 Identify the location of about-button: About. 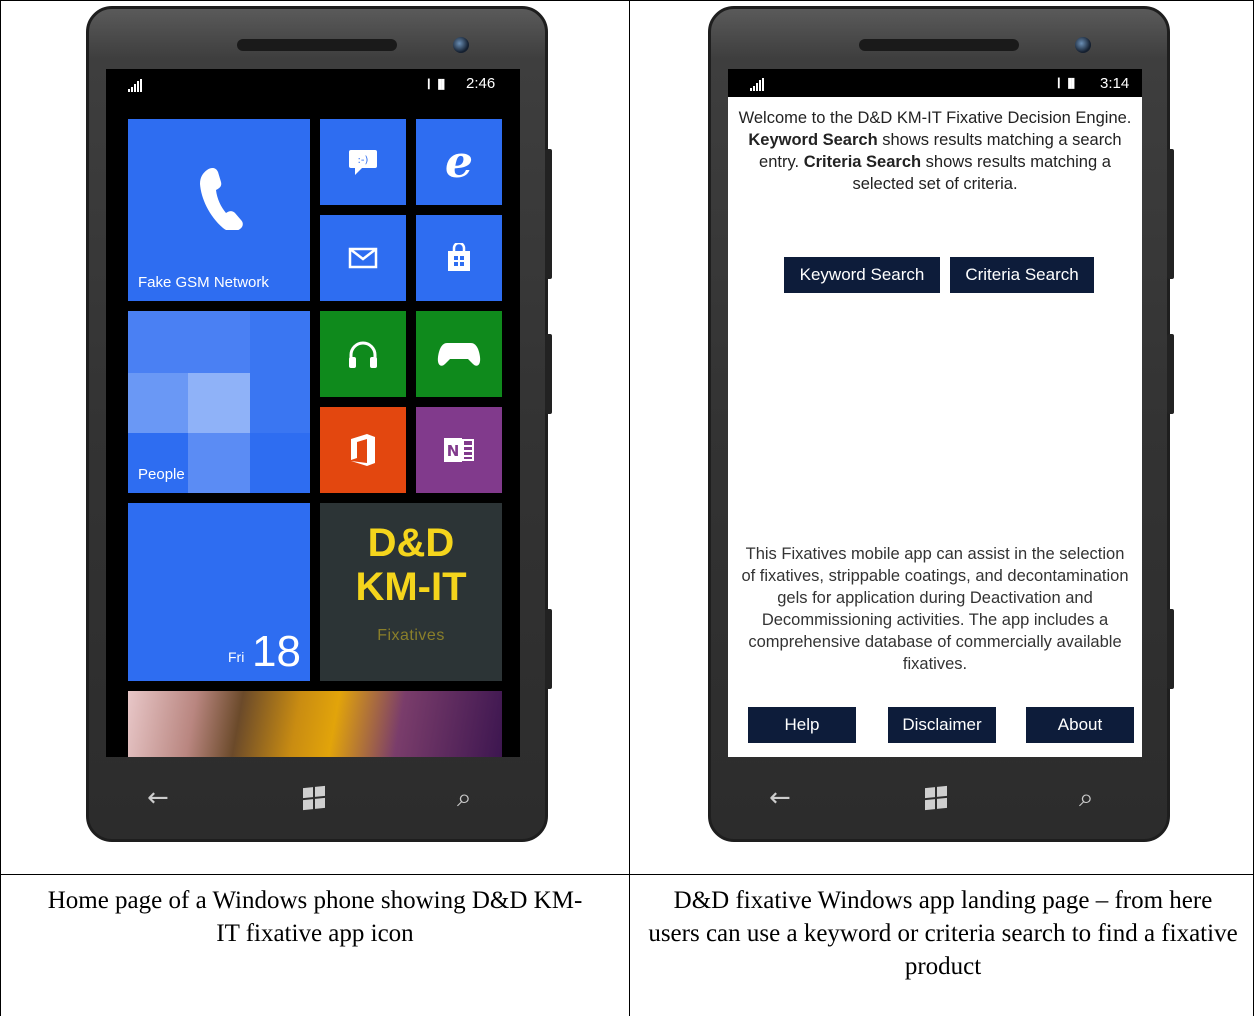
(1080, 725).